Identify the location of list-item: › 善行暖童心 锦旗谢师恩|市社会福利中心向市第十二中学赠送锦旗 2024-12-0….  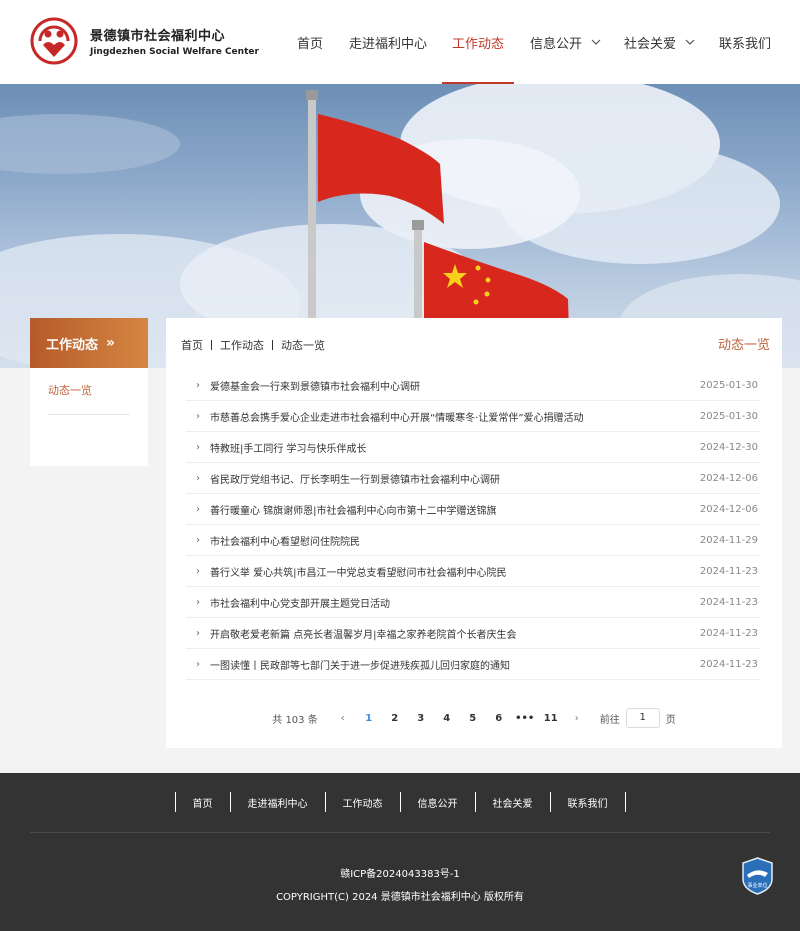
(473, 509).